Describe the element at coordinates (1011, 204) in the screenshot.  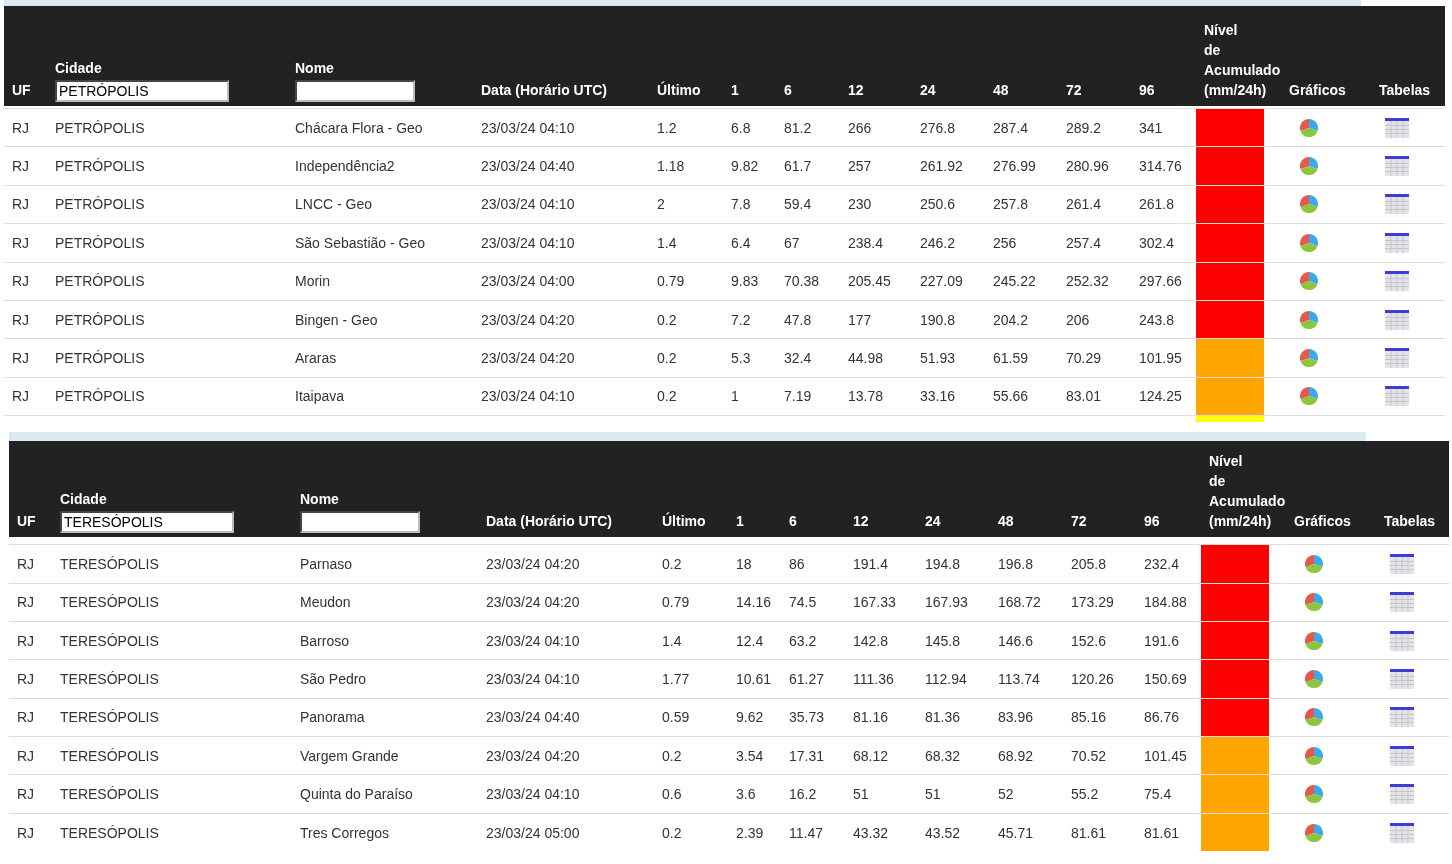
I see `table-cell: 257.8` at that location.